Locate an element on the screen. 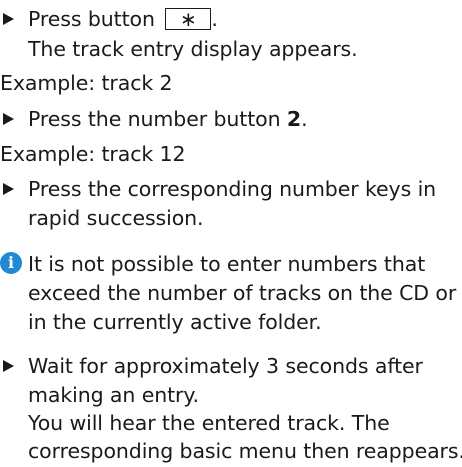 The width and height of the screenshot is (462, 467). info-text: in the currently active folder. is located at coordinates (175, 322).